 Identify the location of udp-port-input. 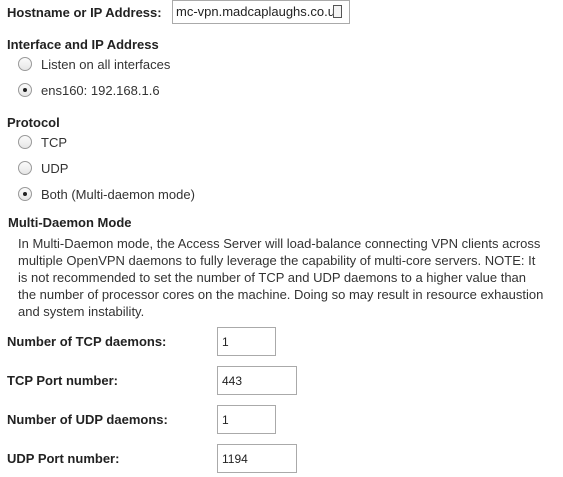
(257, 458).